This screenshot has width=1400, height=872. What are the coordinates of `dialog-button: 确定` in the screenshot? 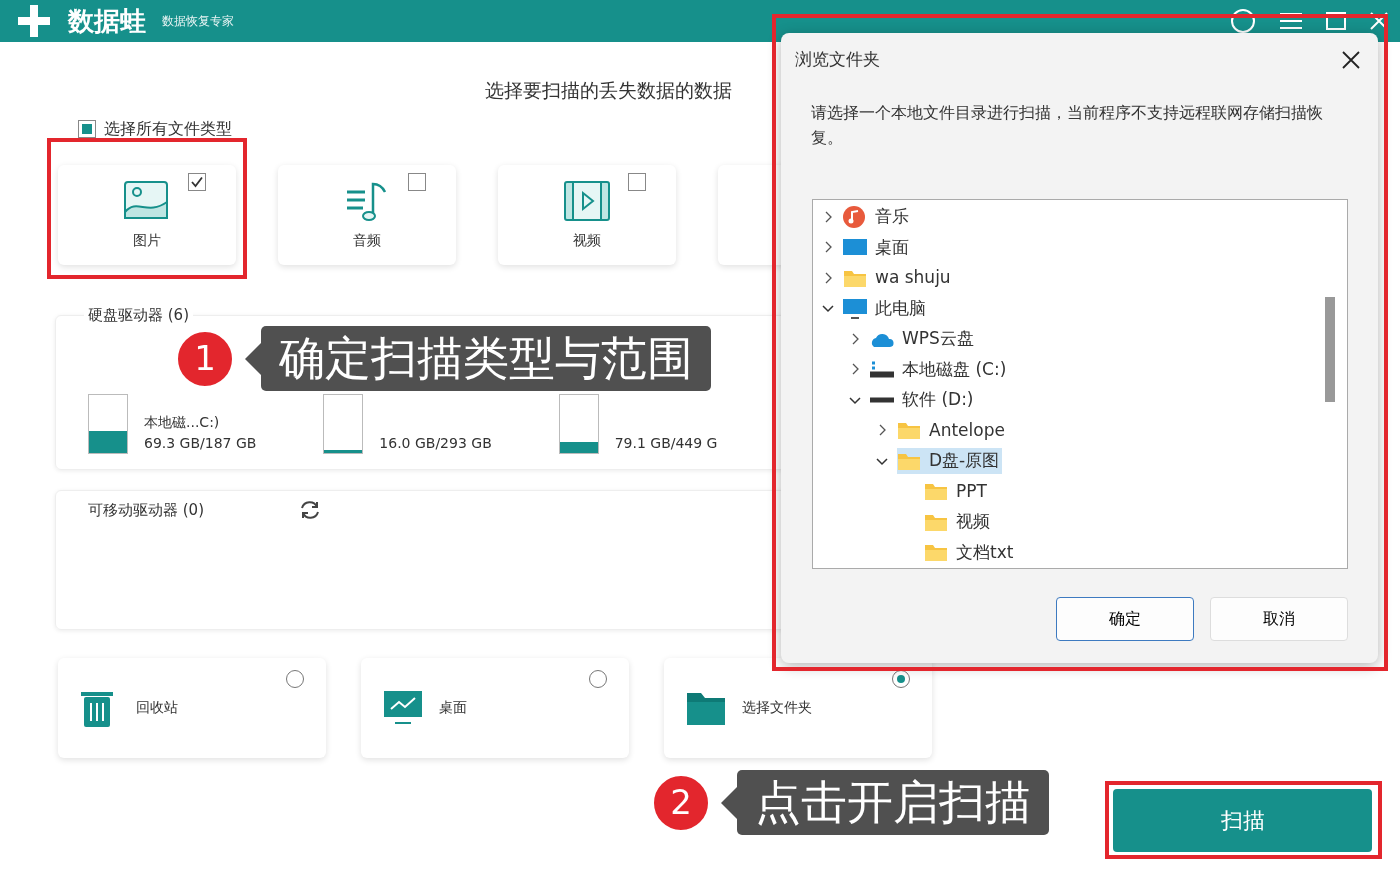 It's located at (1125, 618).